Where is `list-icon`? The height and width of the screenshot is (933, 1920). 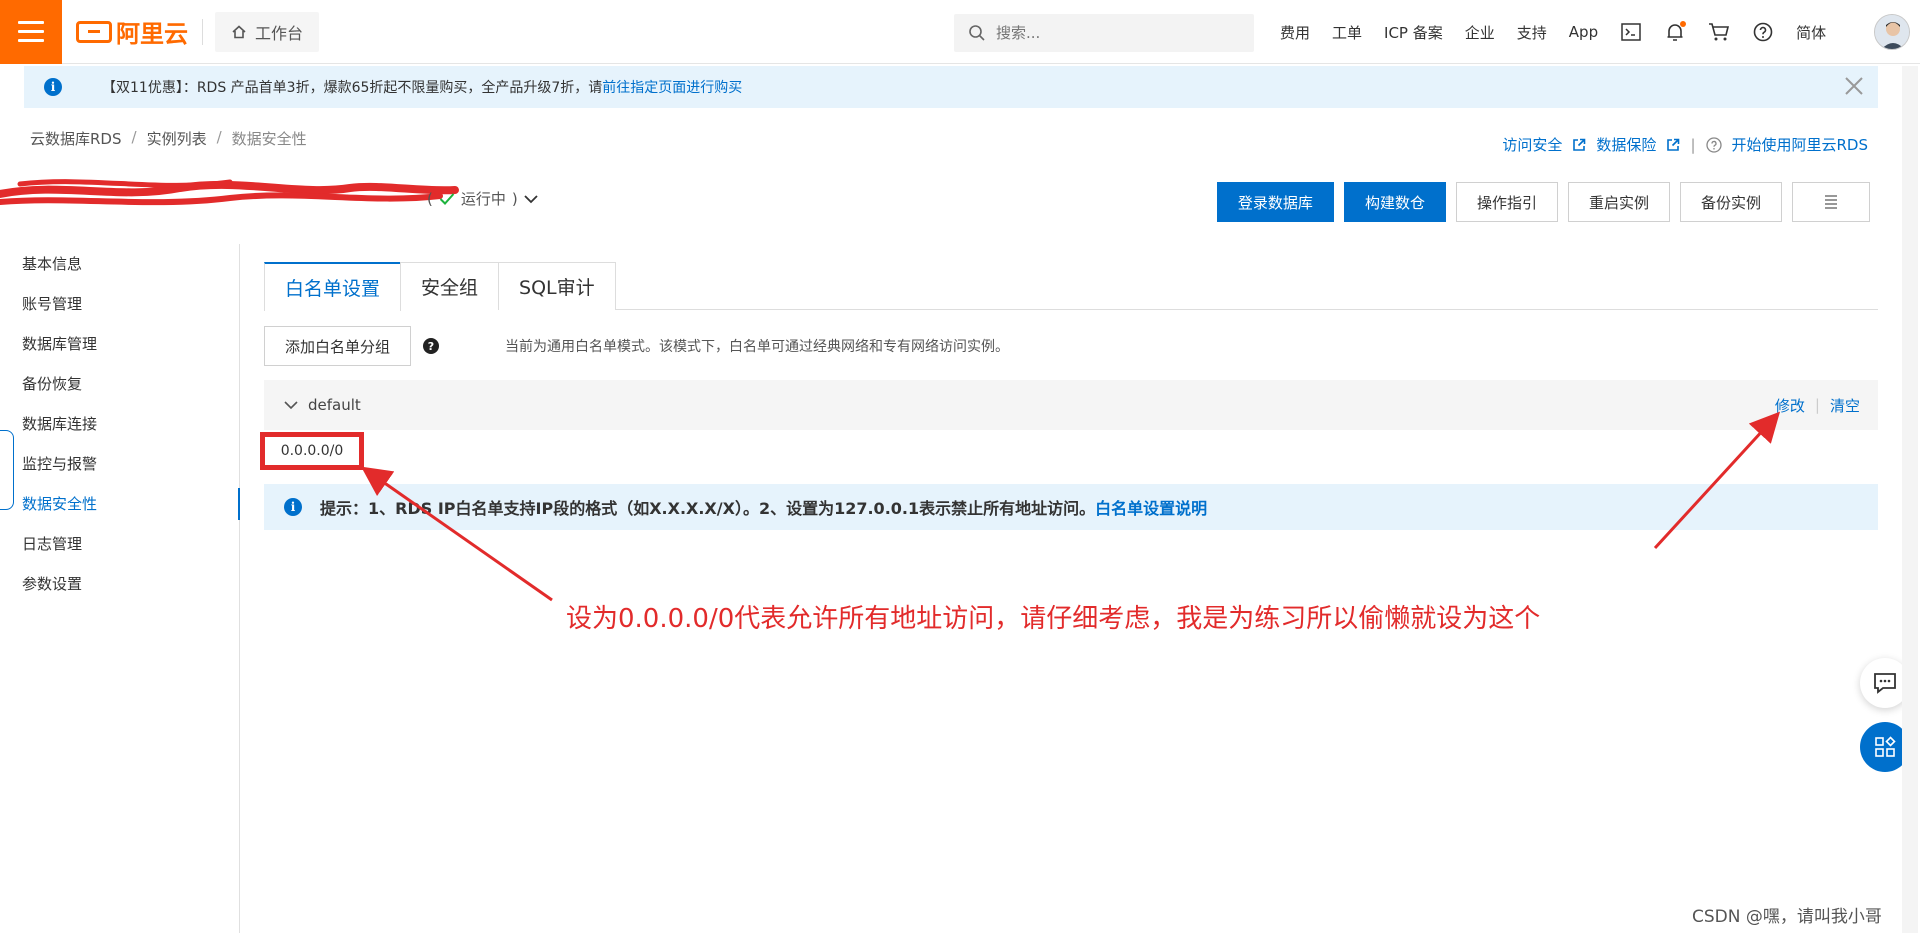 list-icon is located at coordinates (1831, 202).